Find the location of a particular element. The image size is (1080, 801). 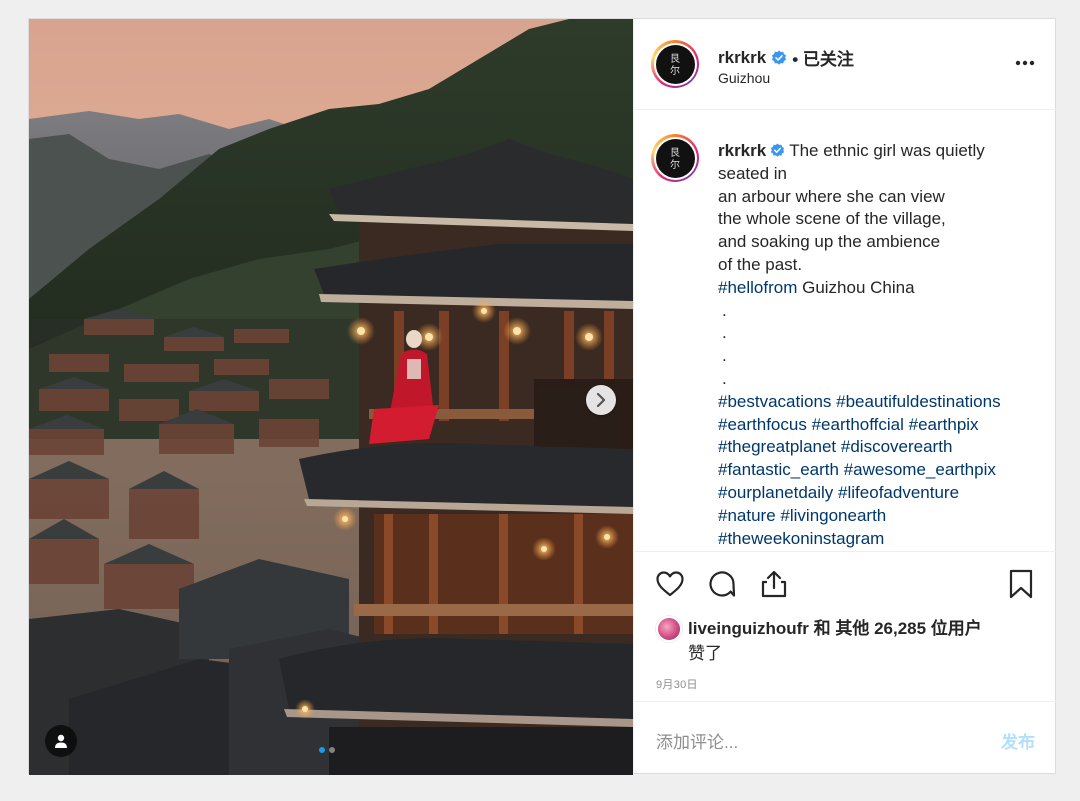

hashtag-link: #thegreatplanet is located at coordinates (777, 446).